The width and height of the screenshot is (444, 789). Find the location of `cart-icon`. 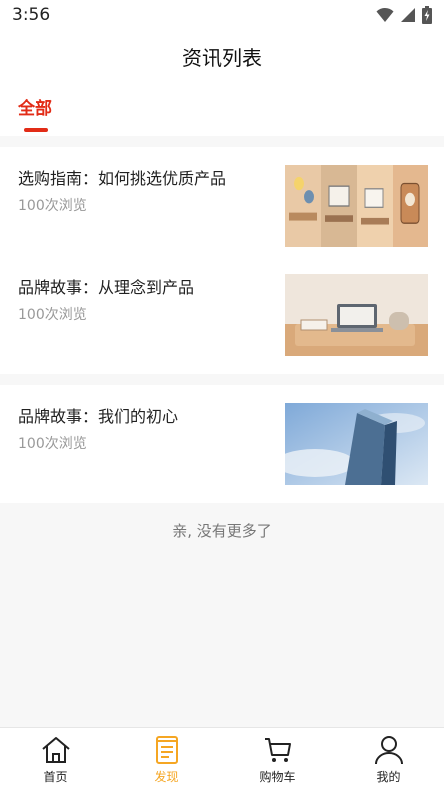

cart-icon is located at coordinates (277, 750).